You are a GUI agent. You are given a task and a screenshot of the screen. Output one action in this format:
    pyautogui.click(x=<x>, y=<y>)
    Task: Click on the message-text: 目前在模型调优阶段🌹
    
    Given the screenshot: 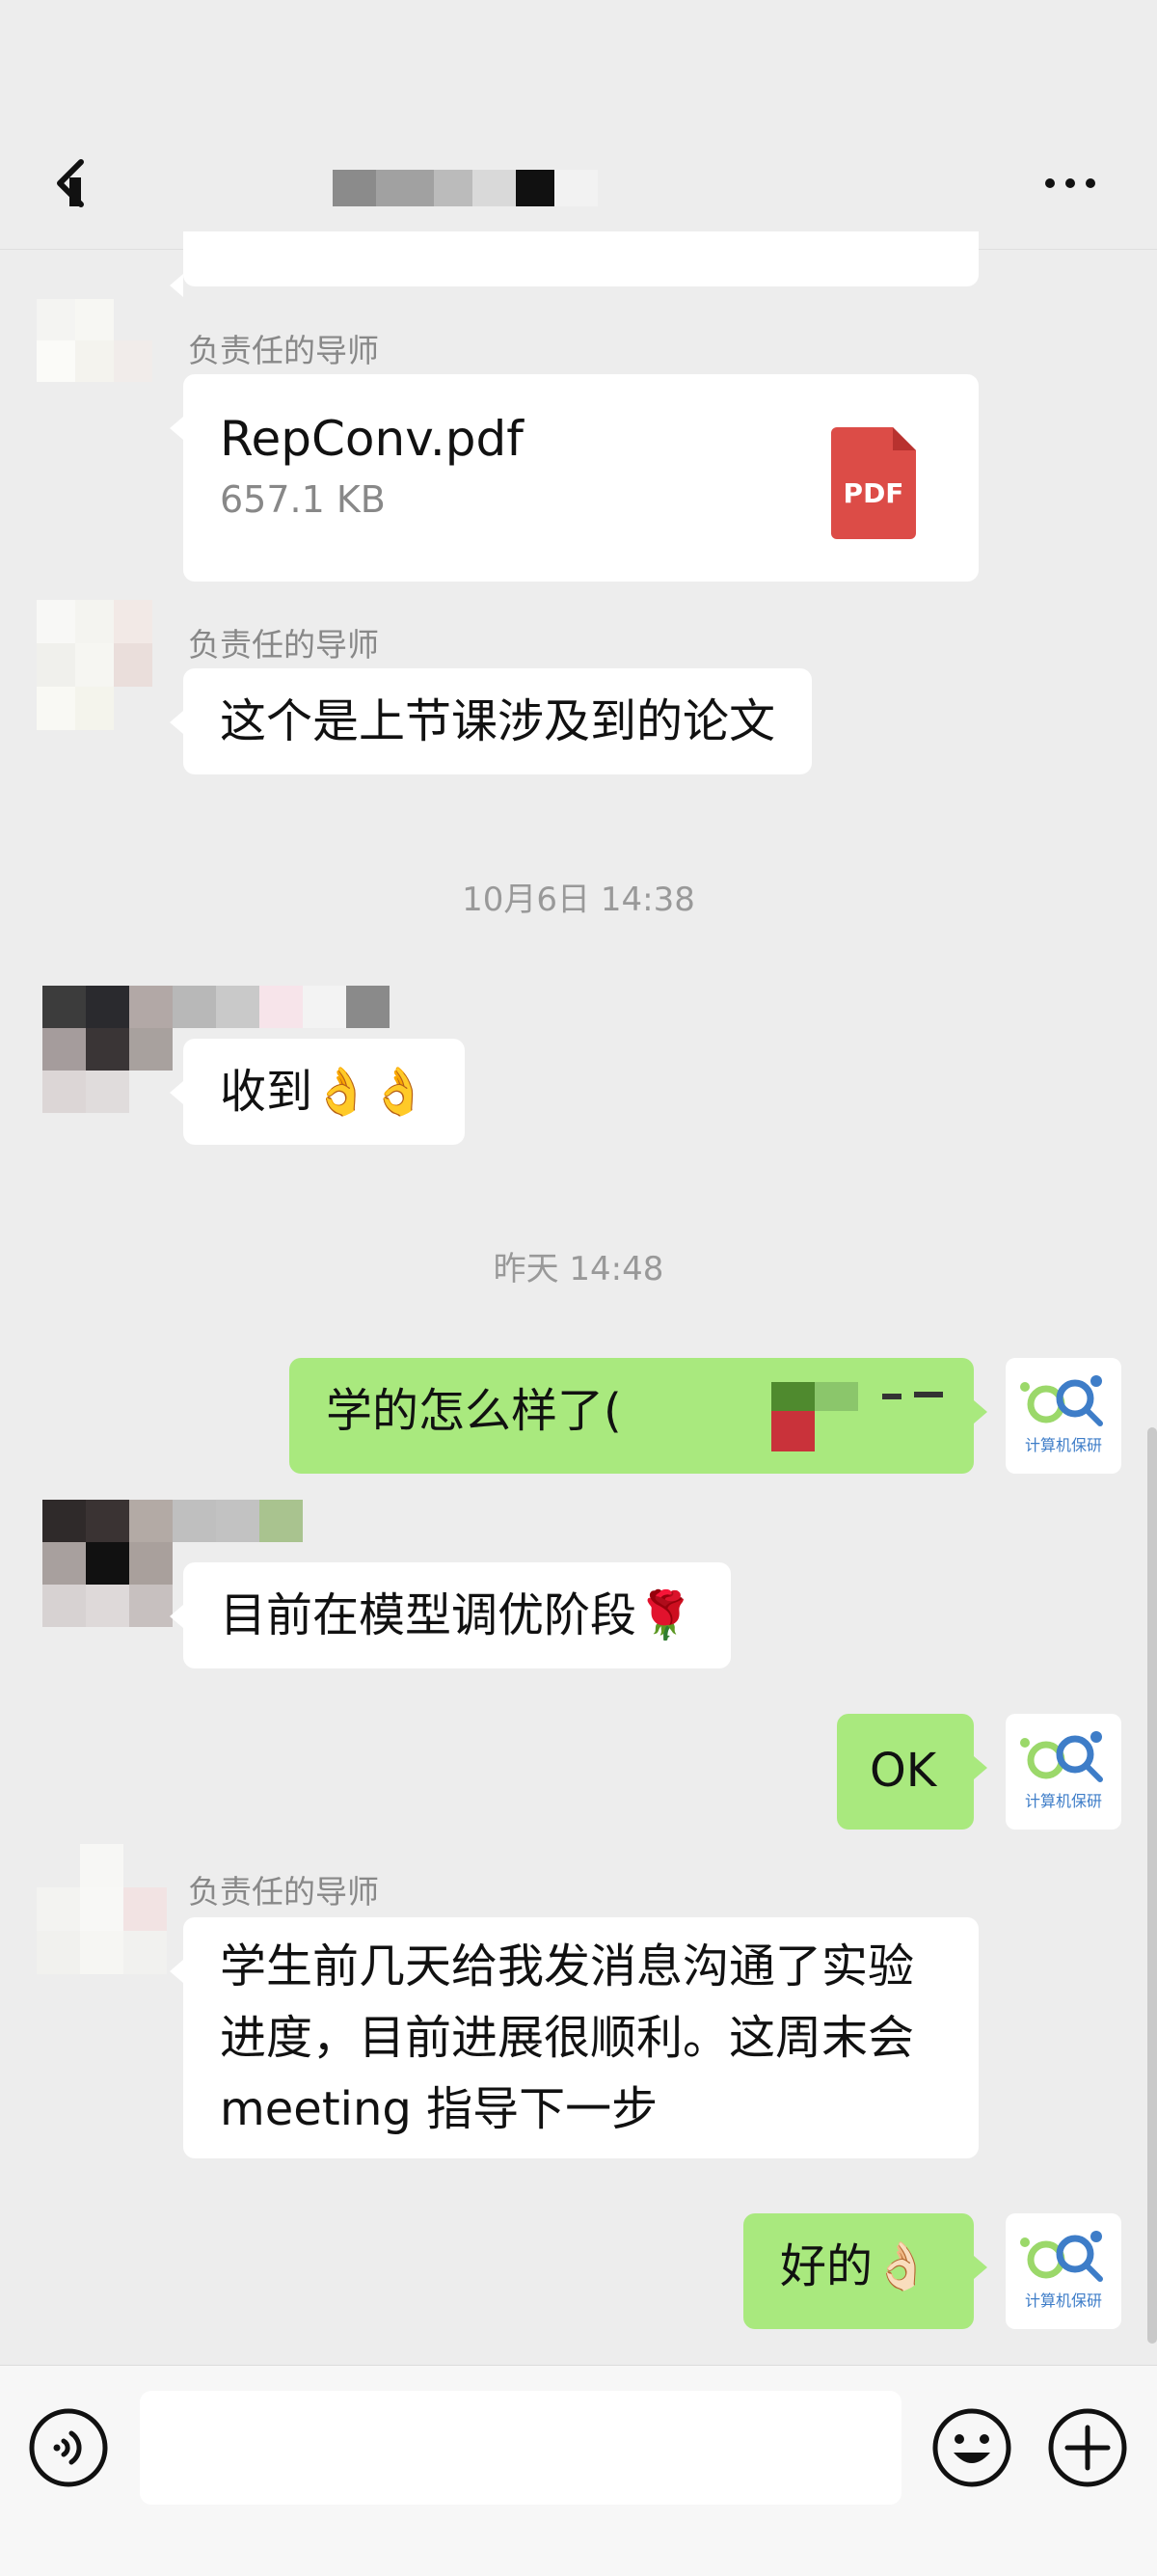 What is the action you would take?
    pyautogui.click(x=457, y=1615)
    